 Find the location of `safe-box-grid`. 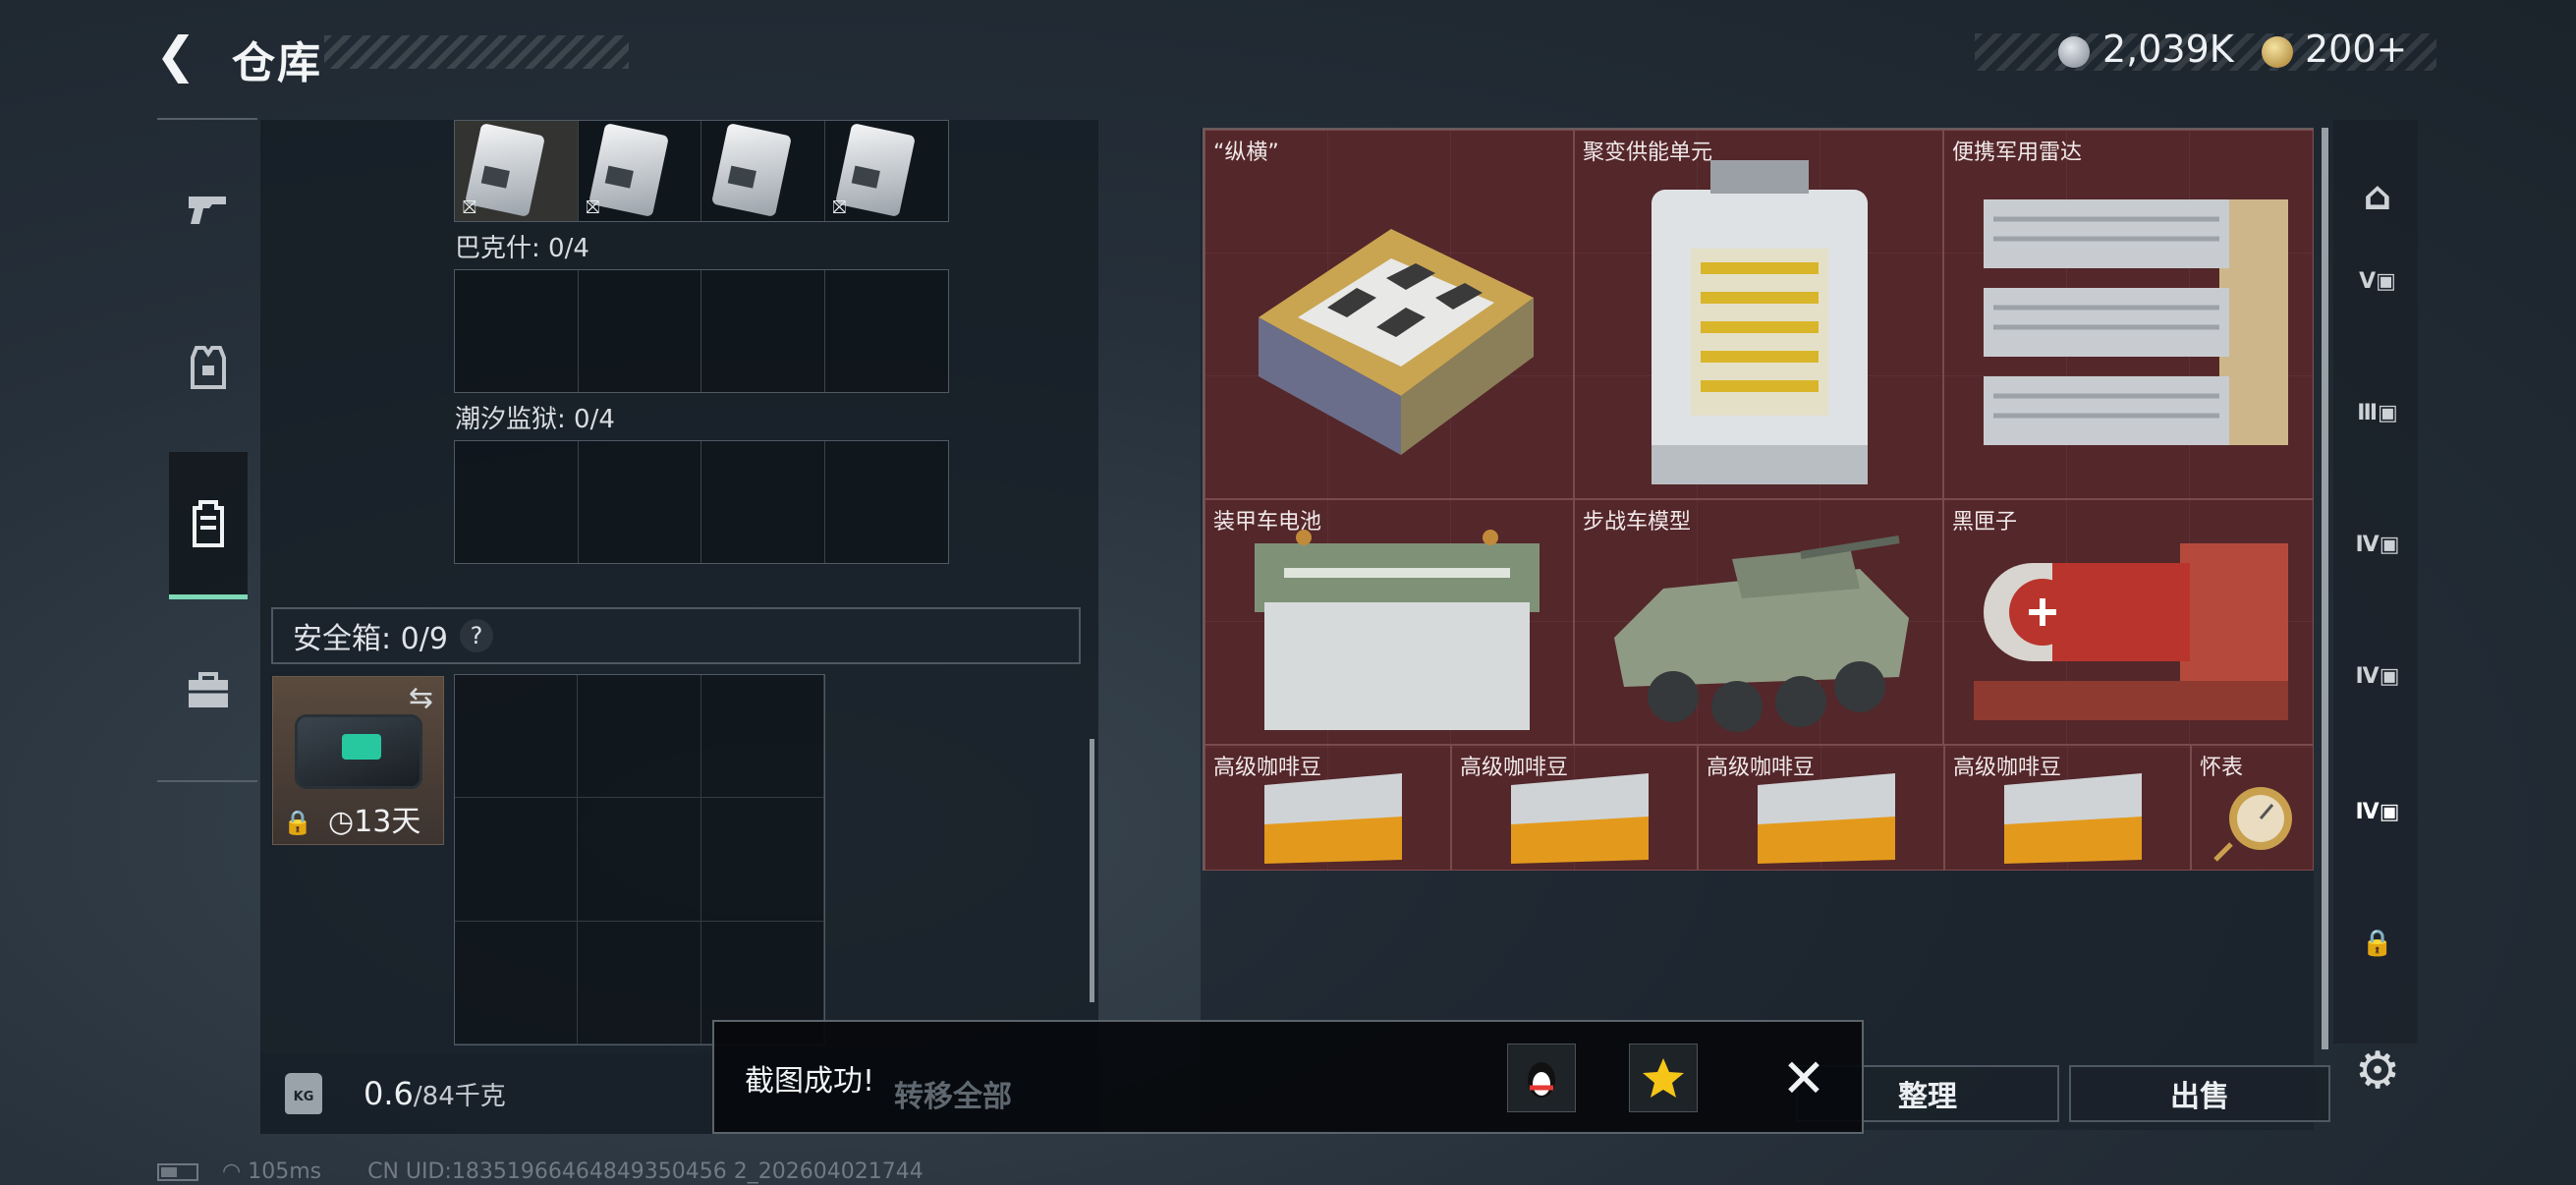

safe-box-grid is located at coordinates (639, 860).